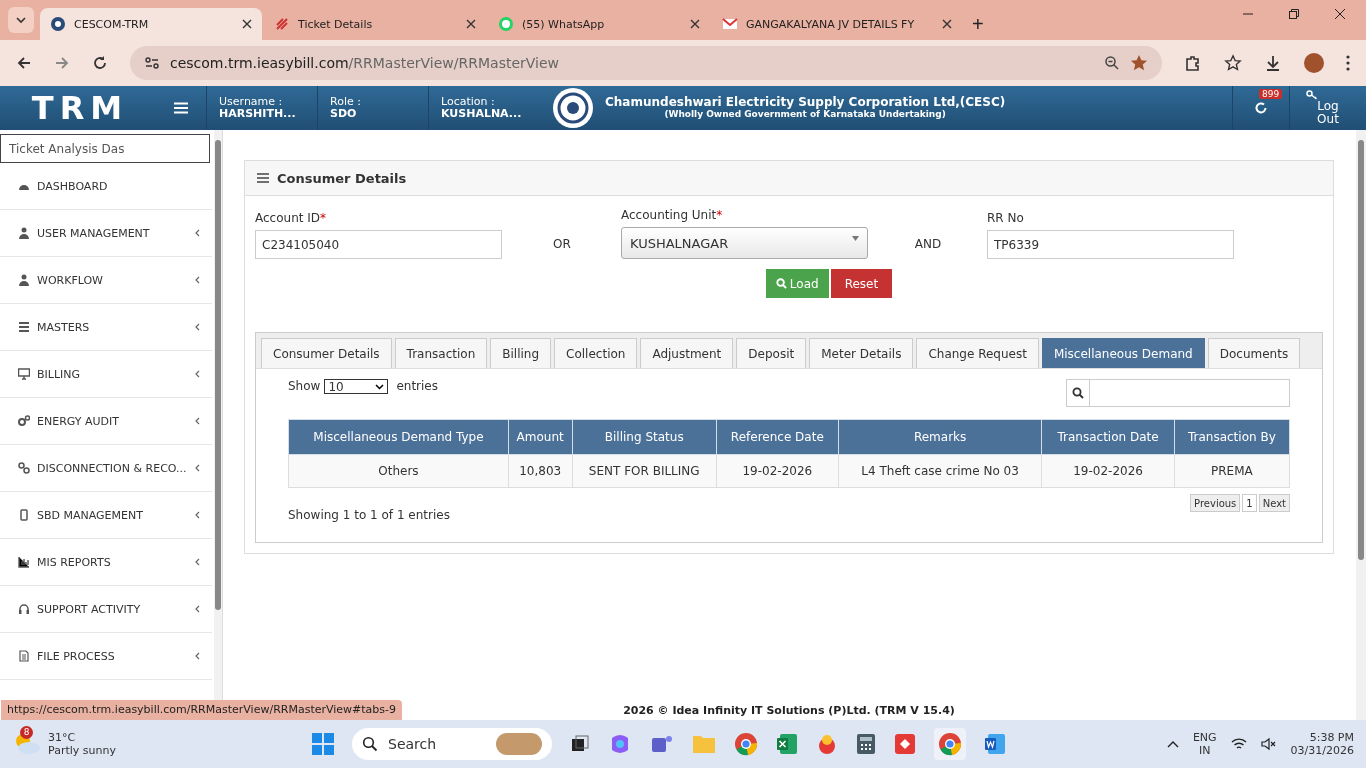 This screenshot has height=768, width=1366. Describe the element at coordinates (105, 148) in the screenshot. I see `menu-search-field: Ticket Analysis Das` at that location.